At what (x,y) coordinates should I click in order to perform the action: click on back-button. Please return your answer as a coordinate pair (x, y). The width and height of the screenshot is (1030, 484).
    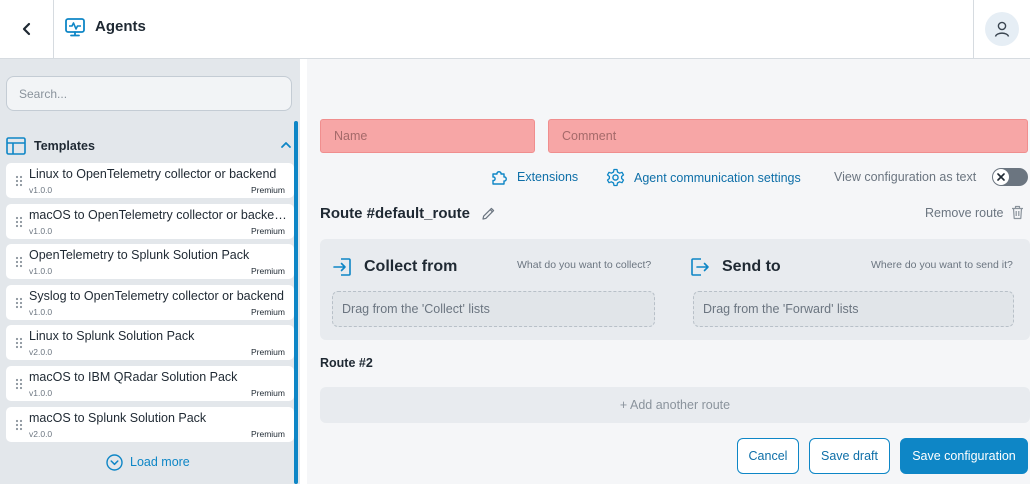
    Looking at the image, I should click on (27, 29).